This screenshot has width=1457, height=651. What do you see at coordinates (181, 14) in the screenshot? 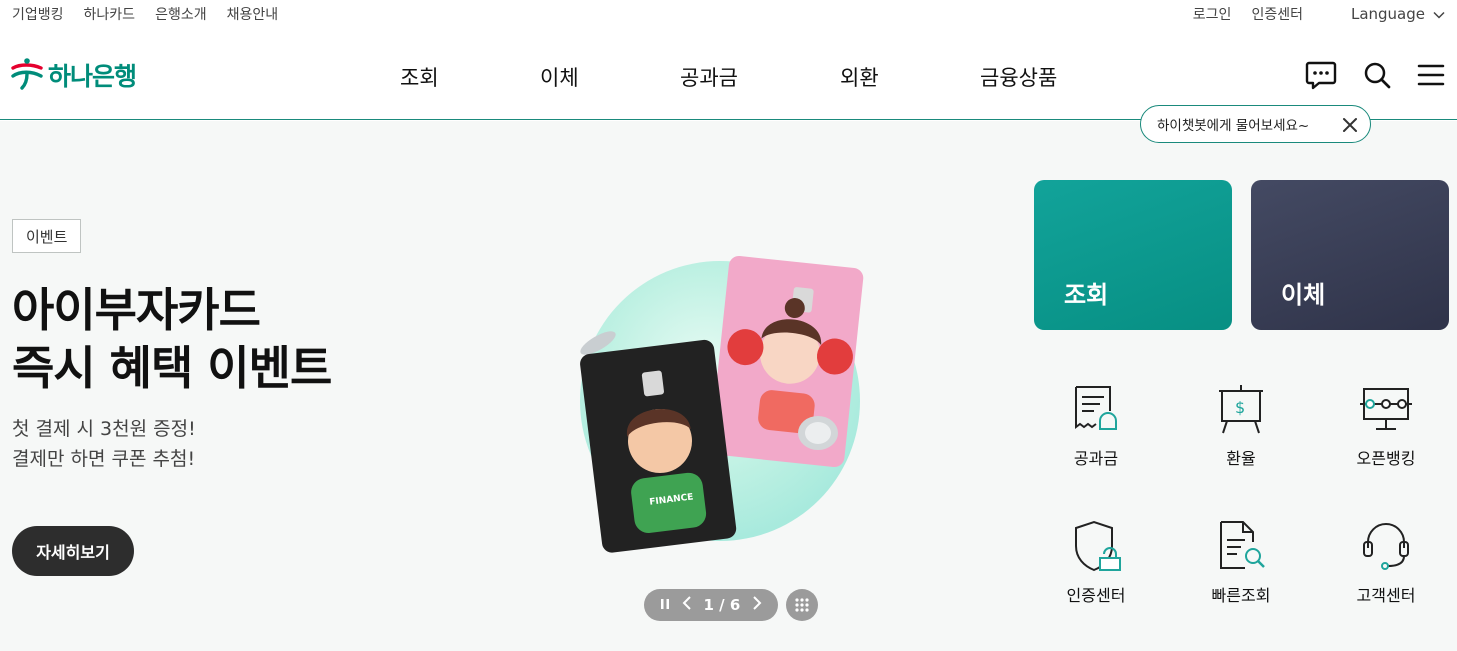
I see `link-bank-intro: 은행소개` at bounding box center [181, 14].